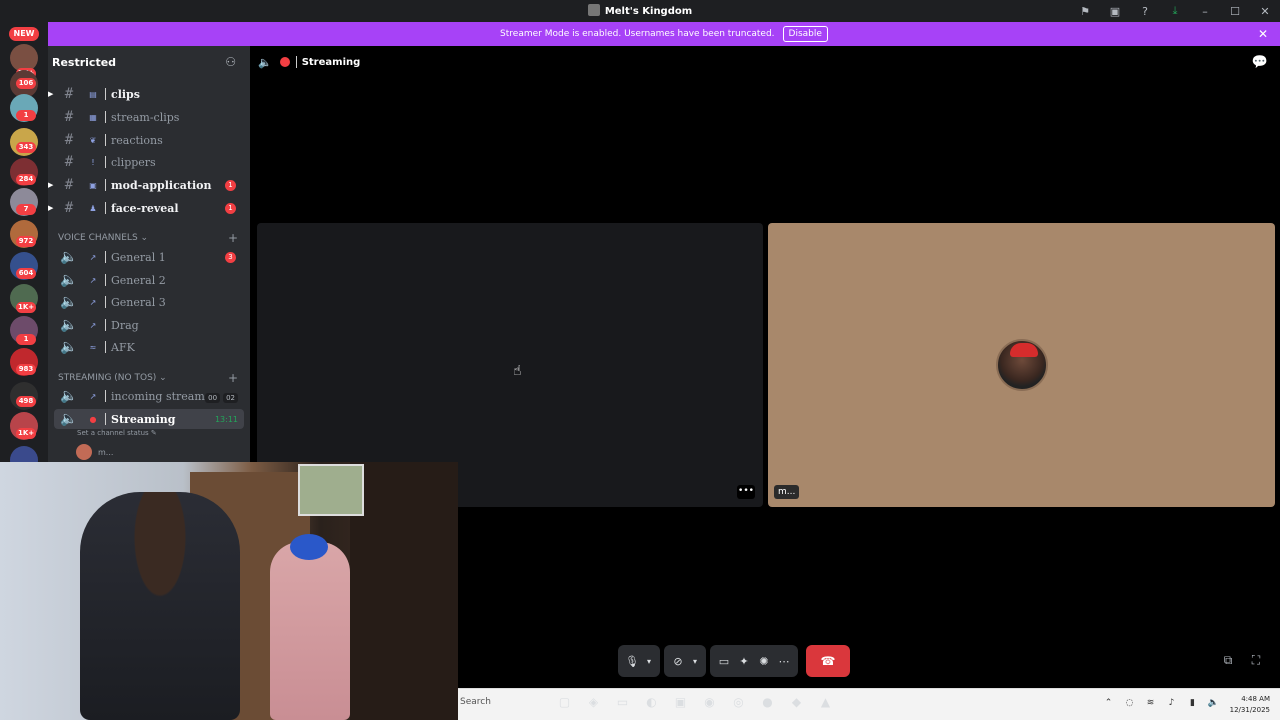  Describe the element at coordinates (744, 661) in the screenshot. I see `activities-icon: ✦` at that location.